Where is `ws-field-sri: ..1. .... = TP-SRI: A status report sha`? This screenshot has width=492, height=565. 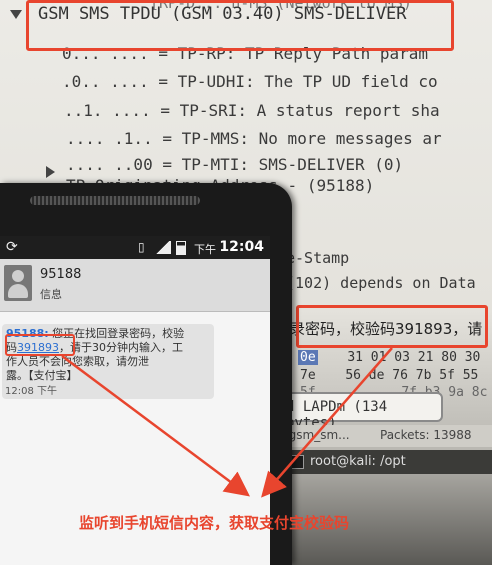
ws-field-sri: ..1. .... = TP-SRI: A status report sha is located at coordinates (252, 110).